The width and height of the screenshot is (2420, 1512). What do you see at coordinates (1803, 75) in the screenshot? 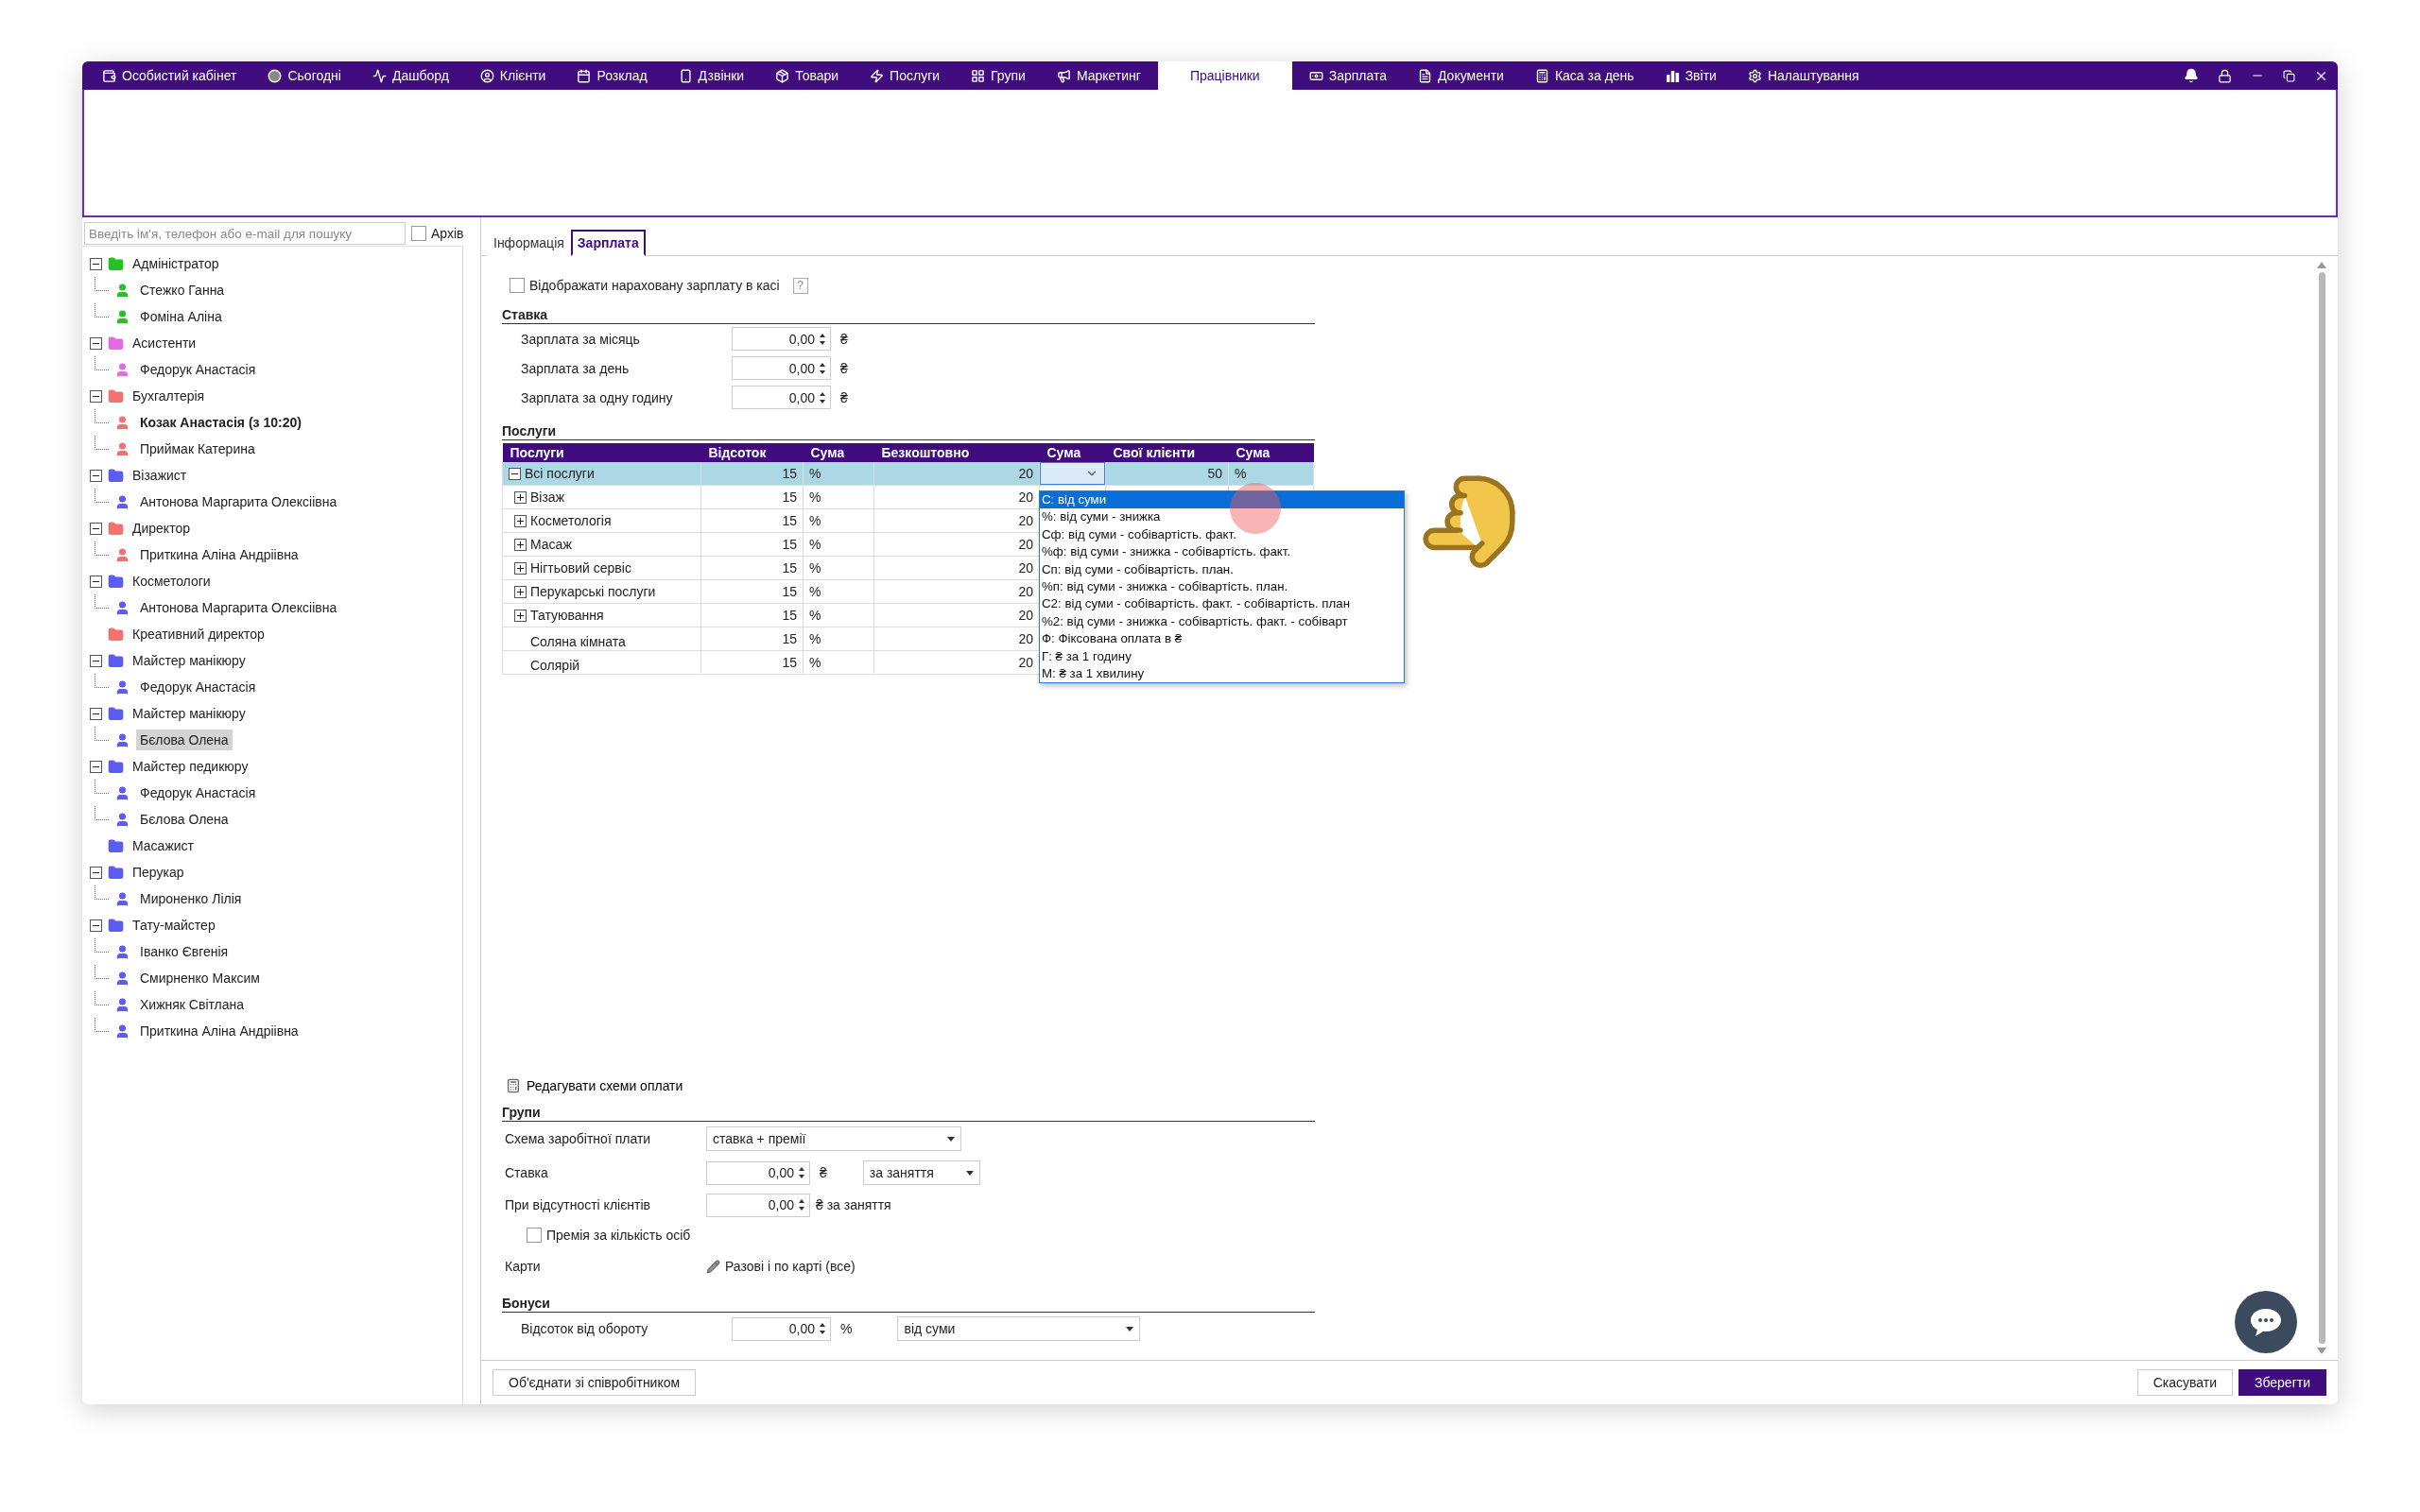
I see `menu-tab: Налаштування` at bounding box center [1803, 75].